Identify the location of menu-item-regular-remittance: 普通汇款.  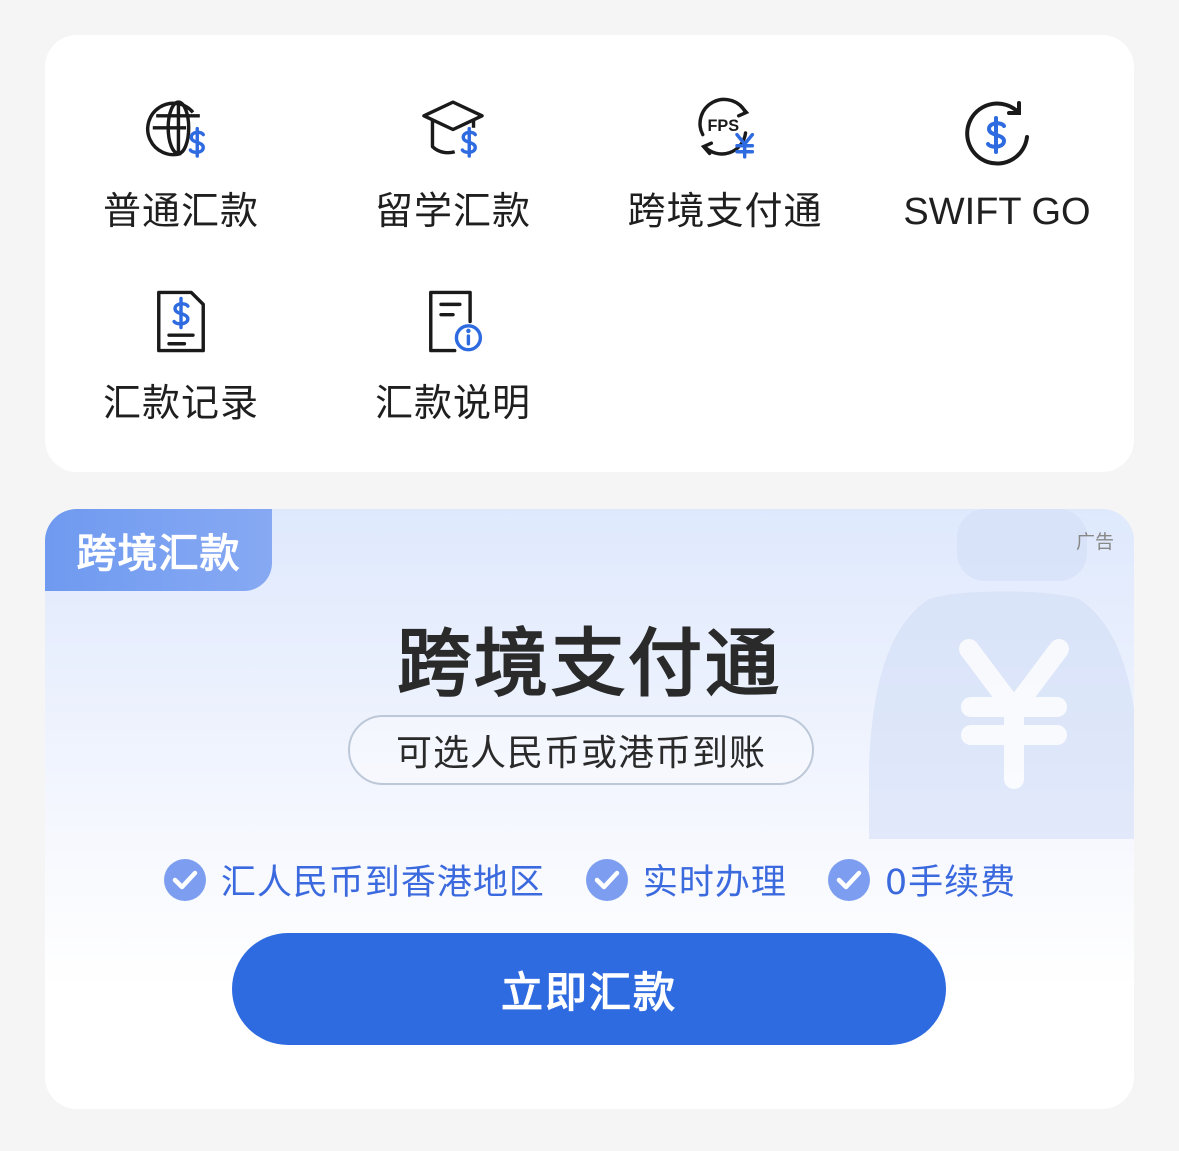
(181, 155).